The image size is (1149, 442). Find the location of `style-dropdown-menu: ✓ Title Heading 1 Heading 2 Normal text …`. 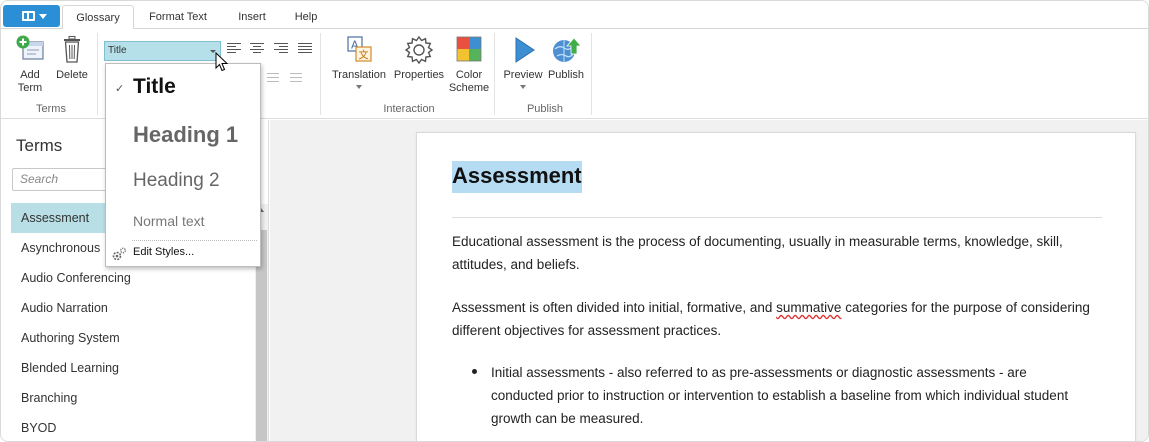

style-dropdown-menu: ✓ Title Heading 1 Heading 2 Normal text … is located at coordinates (183, 165).